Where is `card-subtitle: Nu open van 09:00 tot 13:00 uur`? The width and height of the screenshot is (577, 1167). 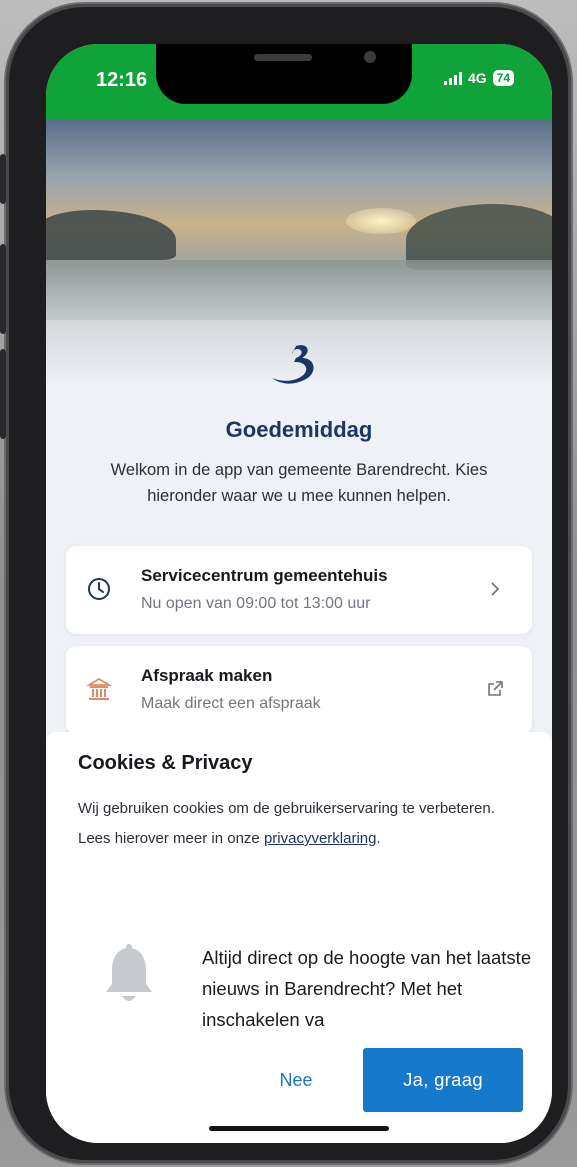
card-subtitle: Nu open van 09:00 tot 13:00 uur is located at coordinates (256, 603).